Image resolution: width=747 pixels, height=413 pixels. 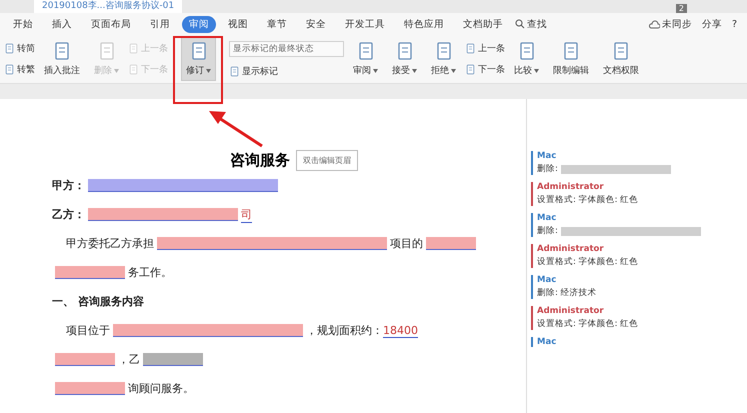 I want to click on ribbon-button: 修订, so click(x=198, y=59).